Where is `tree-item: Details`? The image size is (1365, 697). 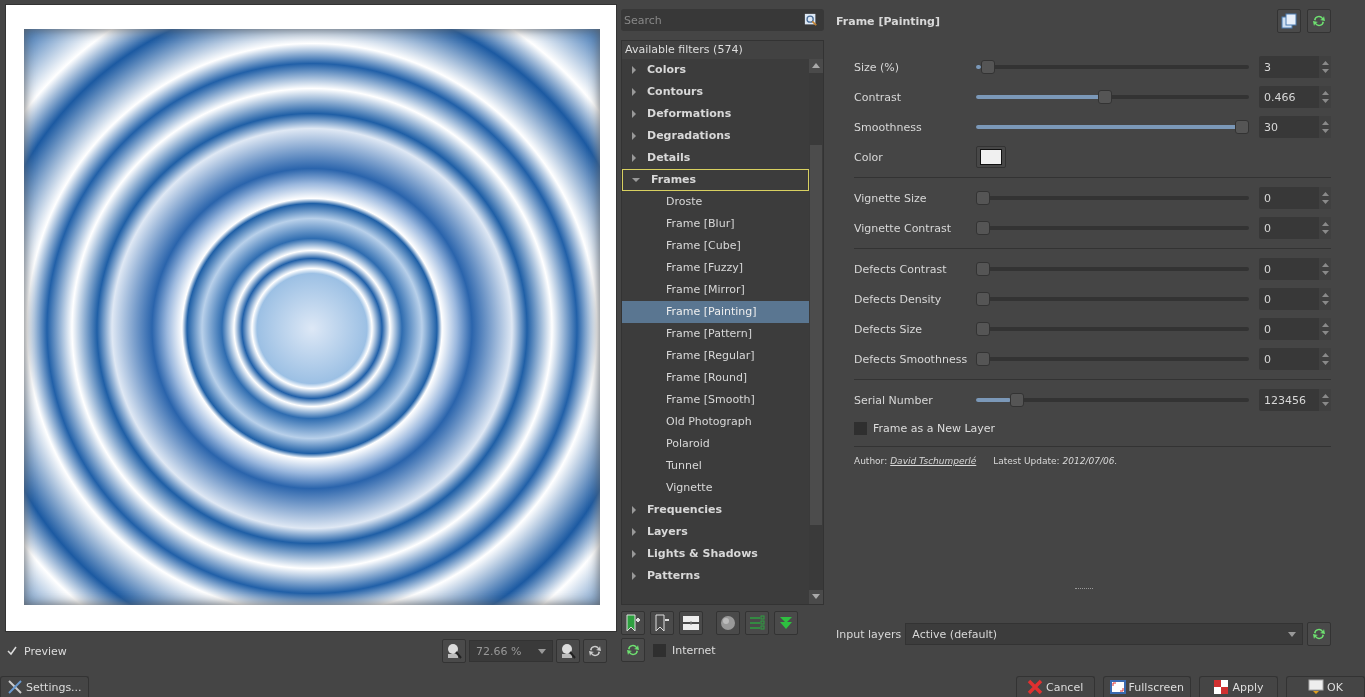
tree-item: Details is located at coordinates (715, 158).